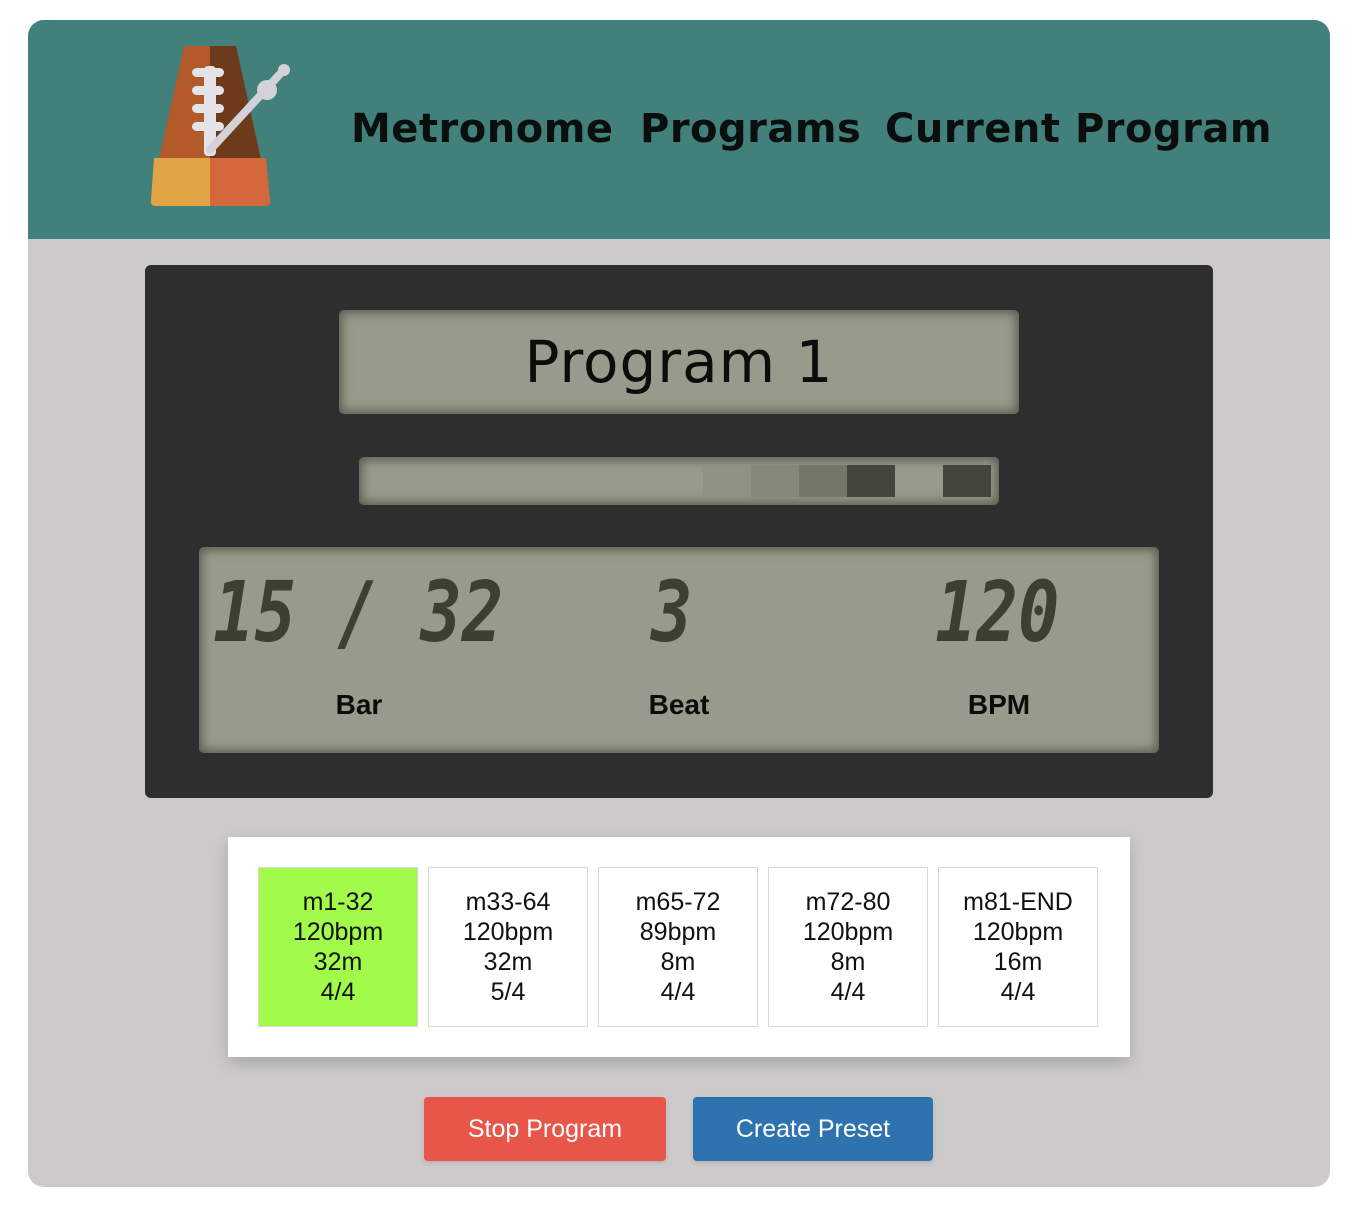  I want to click on section-range: m65-72, so click(678, 902).